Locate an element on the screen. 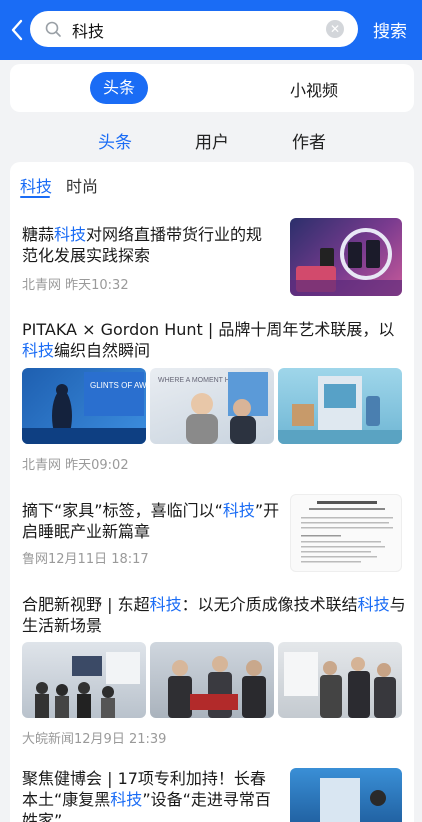 This screenshot has height=822, width=422. search-query-text: 科技 is located at coordinates (88, 30).